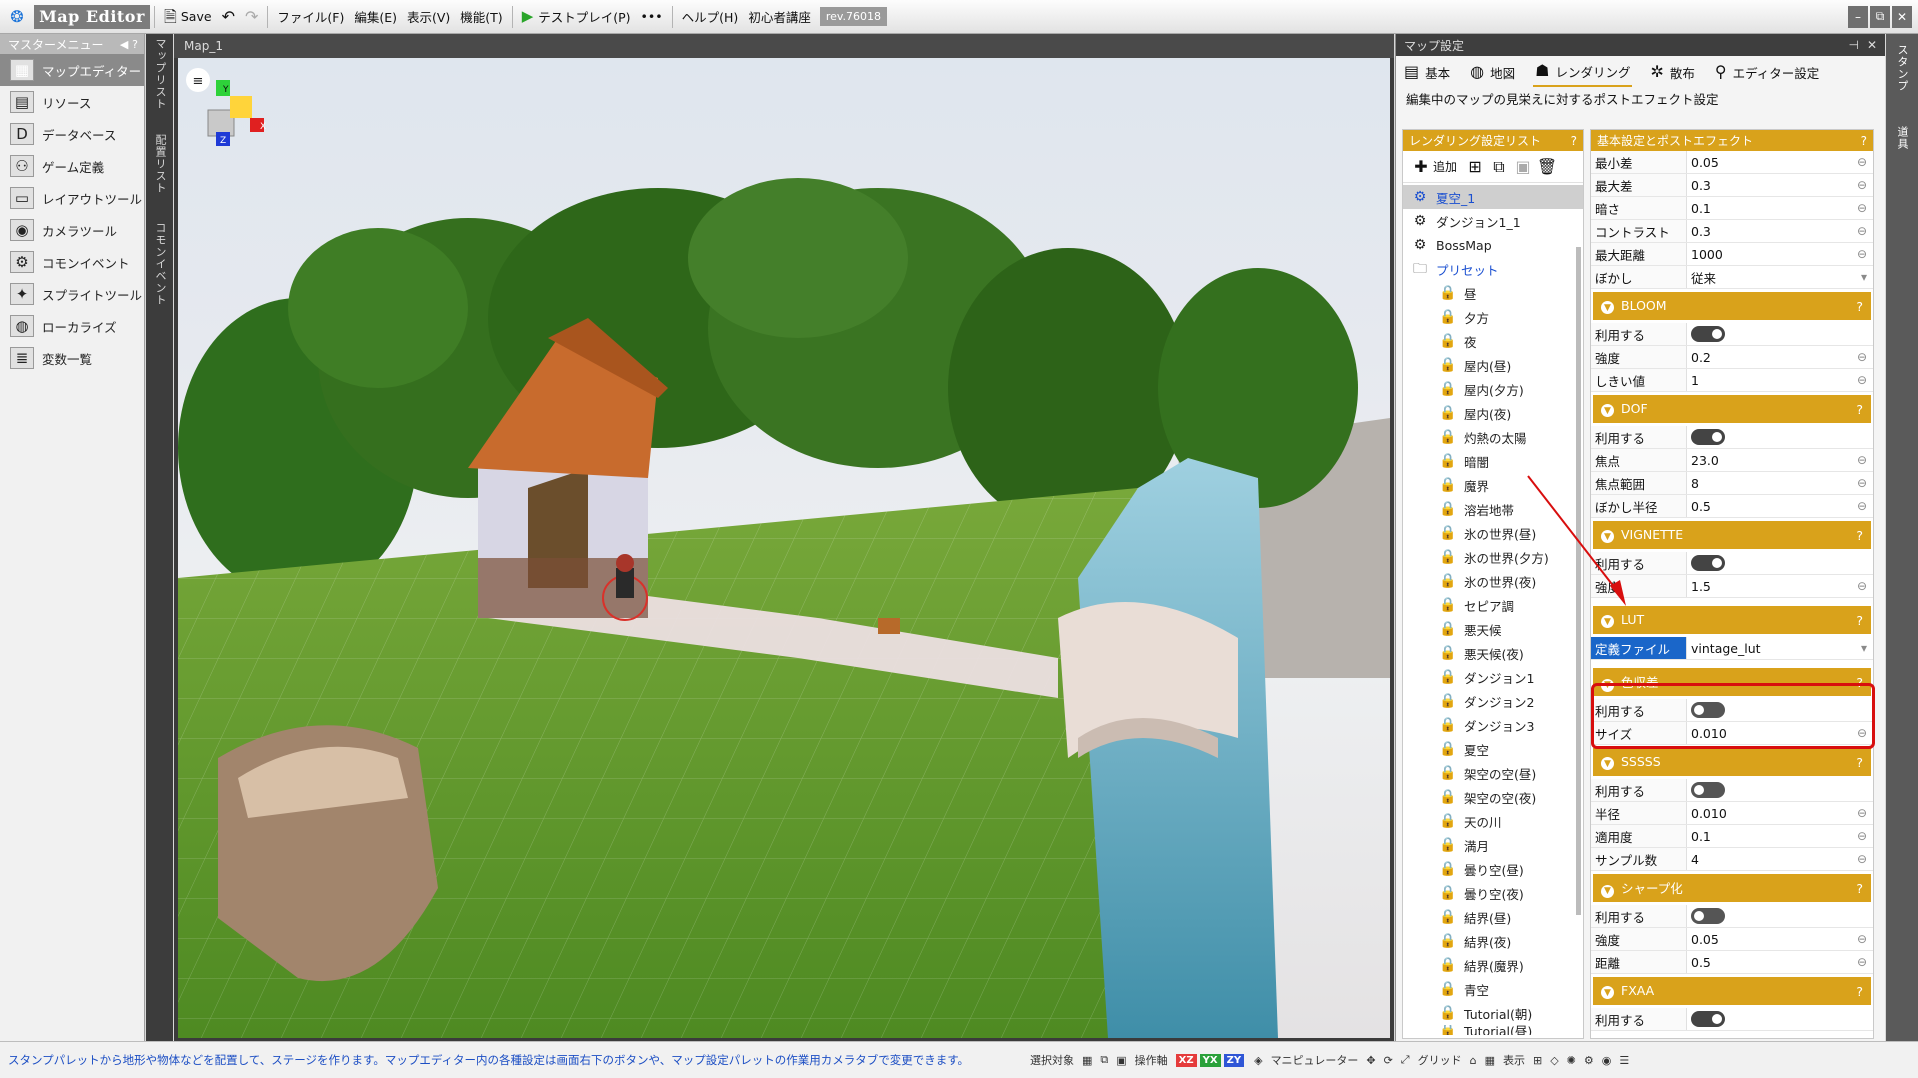 The height and width of the screenshot is (1078, 1918). What do you see at coordinates (1493, 293) in the screenshot?
I see `list-item: 🔒 昼` at bounding box center [1493, 293].